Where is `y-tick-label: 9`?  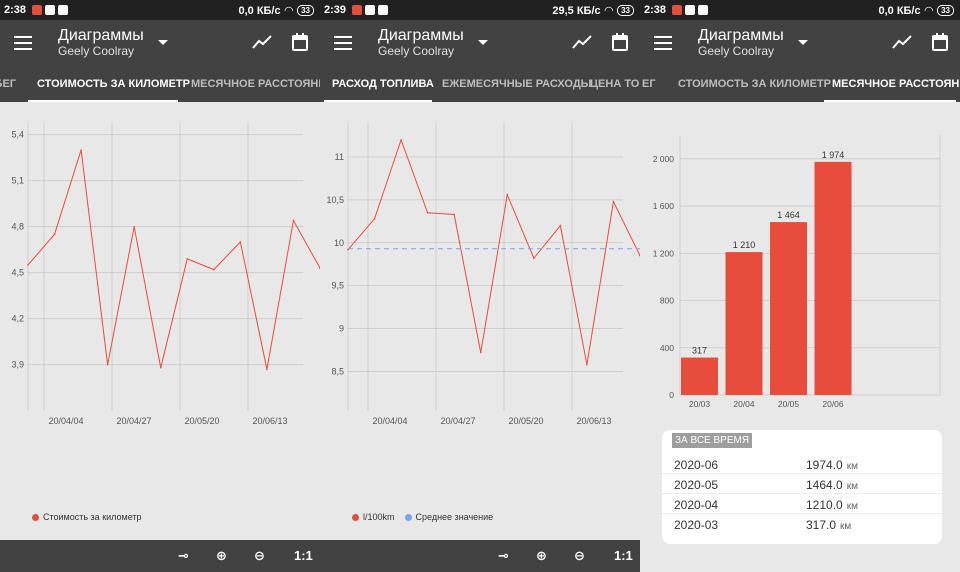
y-tick-label: 9 is located at coordinates (341, 329).